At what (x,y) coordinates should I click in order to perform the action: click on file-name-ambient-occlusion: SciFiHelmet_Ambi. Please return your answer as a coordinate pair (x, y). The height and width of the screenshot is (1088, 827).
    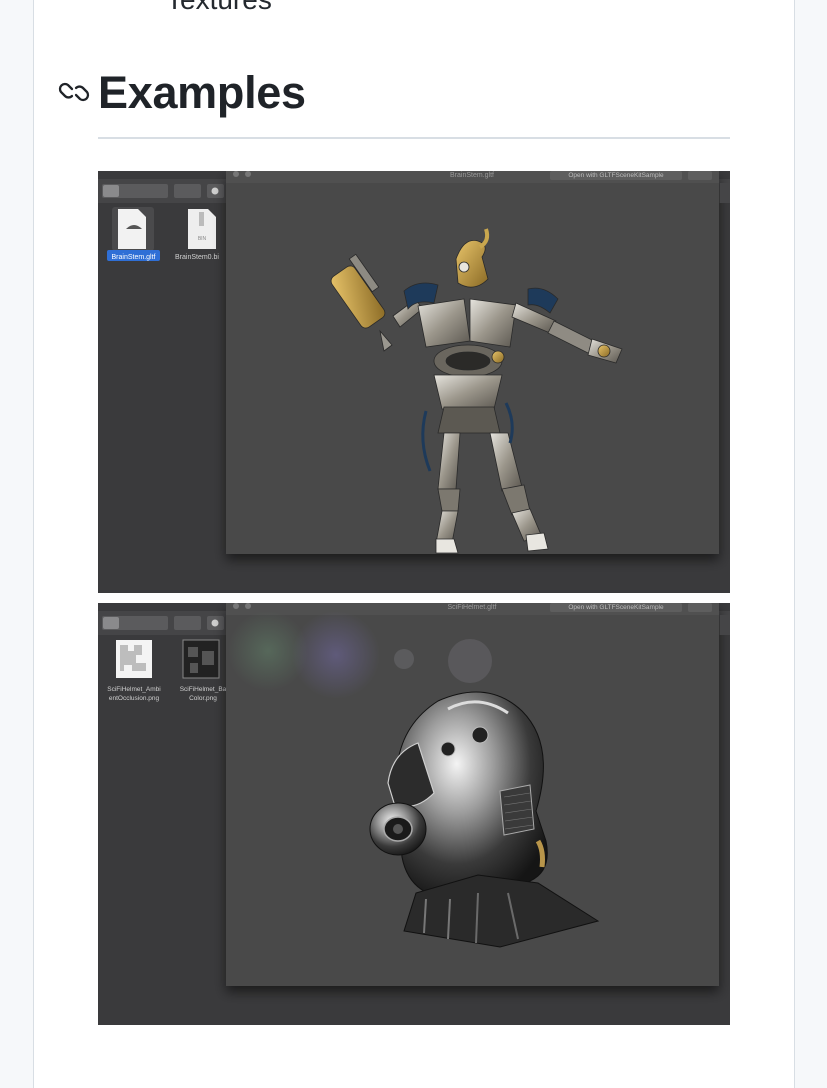
    Looking at the image, I should click on (133, 689).